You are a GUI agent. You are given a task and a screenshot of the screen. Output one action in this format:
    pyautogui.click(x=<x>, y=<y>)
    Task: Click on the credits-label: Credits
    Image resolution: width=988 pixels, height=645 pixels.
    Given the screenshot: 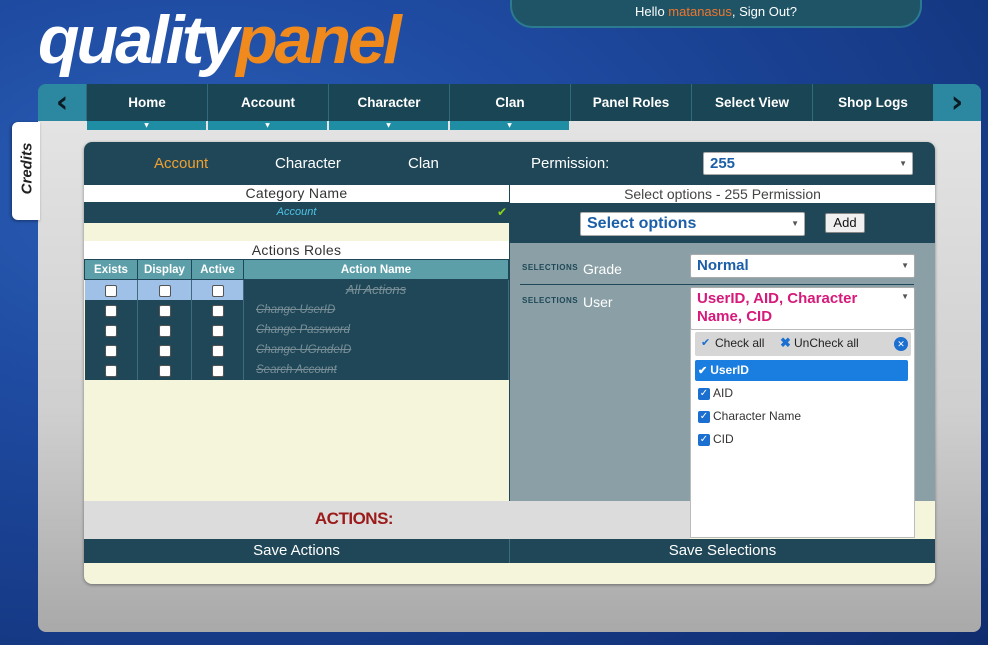 What is the action you would take?
    pyautogui.click(x=27, y=168)
    